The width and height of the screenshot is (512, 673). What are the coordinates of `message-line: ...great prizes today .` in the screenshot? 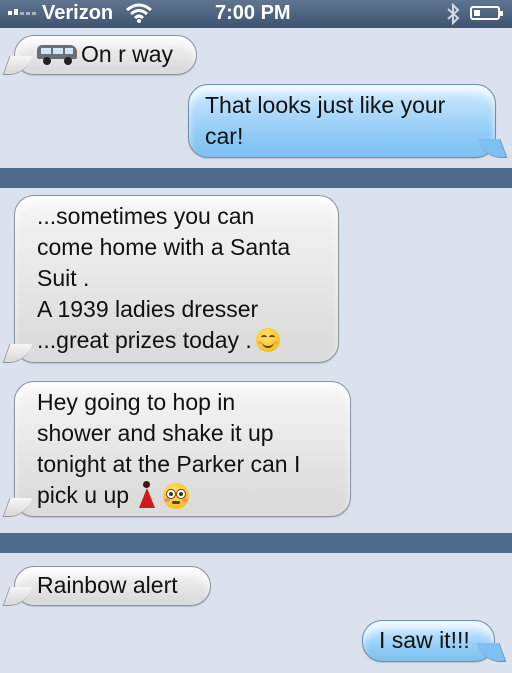 It's located at (179, 340).